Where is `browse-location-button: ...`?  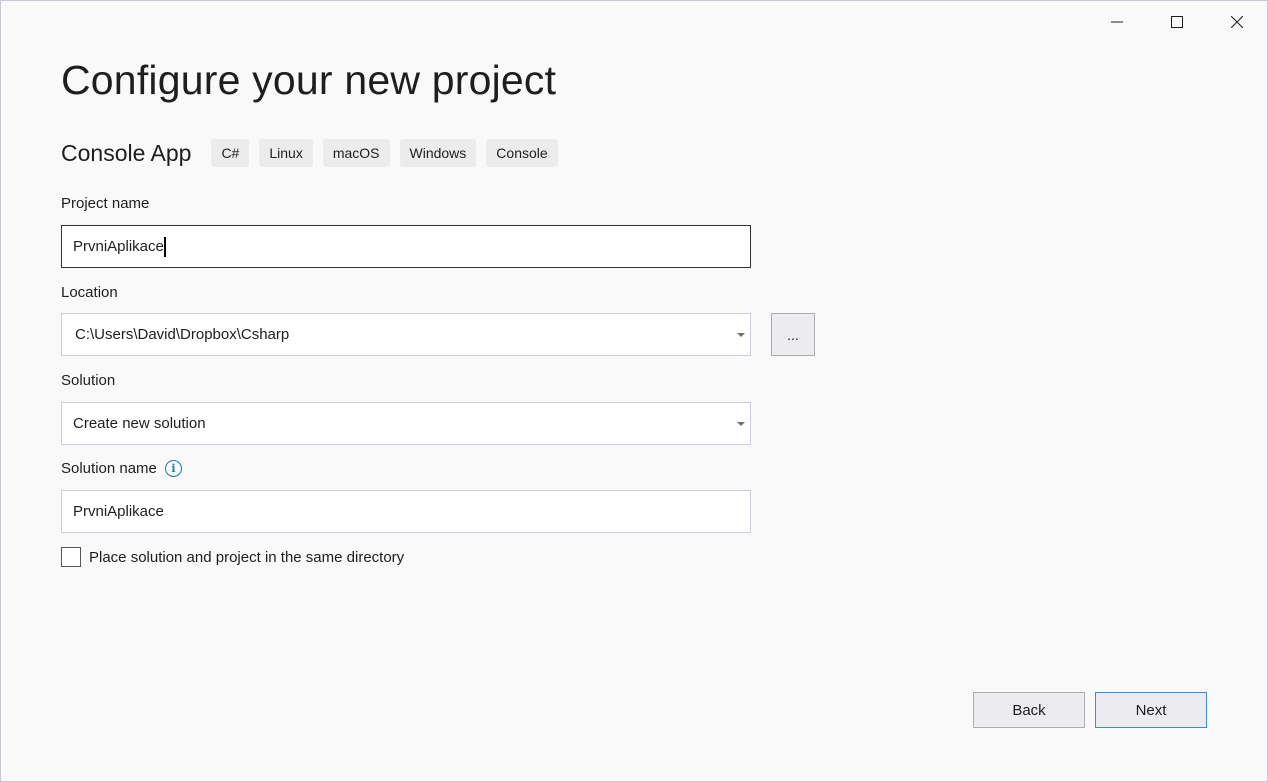
browse-location-button: ... is located at coordinates (793, 334).